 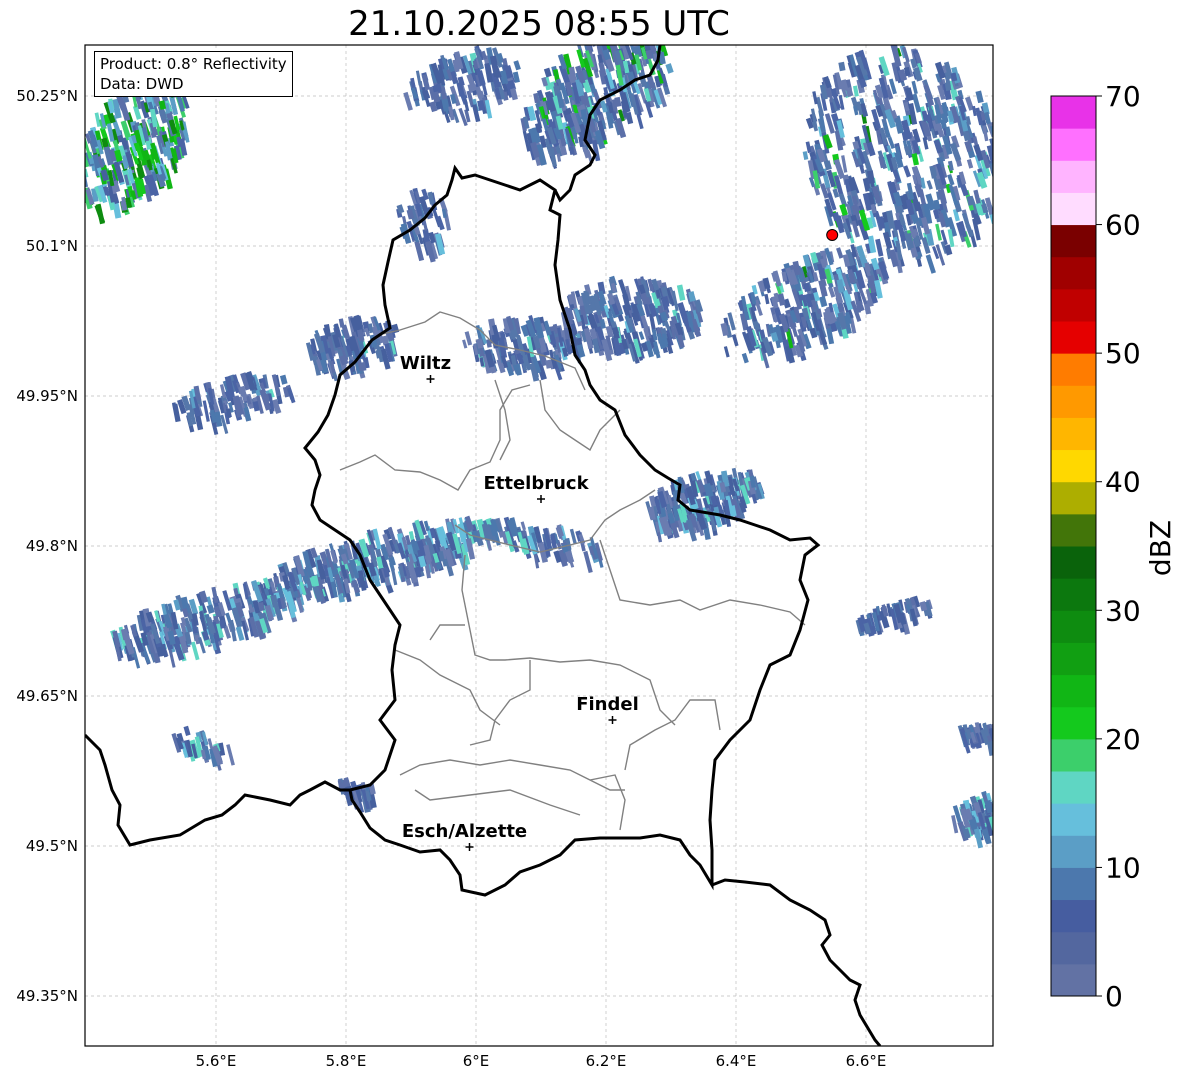 I want to click on city-label: Ettelbruck, so click(x=536, y=483).